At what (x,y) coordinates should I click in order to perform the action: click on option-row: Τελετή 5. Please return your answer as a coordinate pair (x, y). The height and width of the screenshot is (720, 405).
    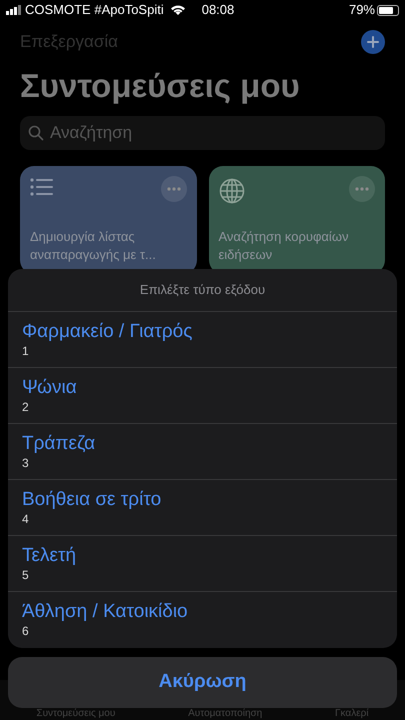
    Looking at the image, I should click on (202, 564).